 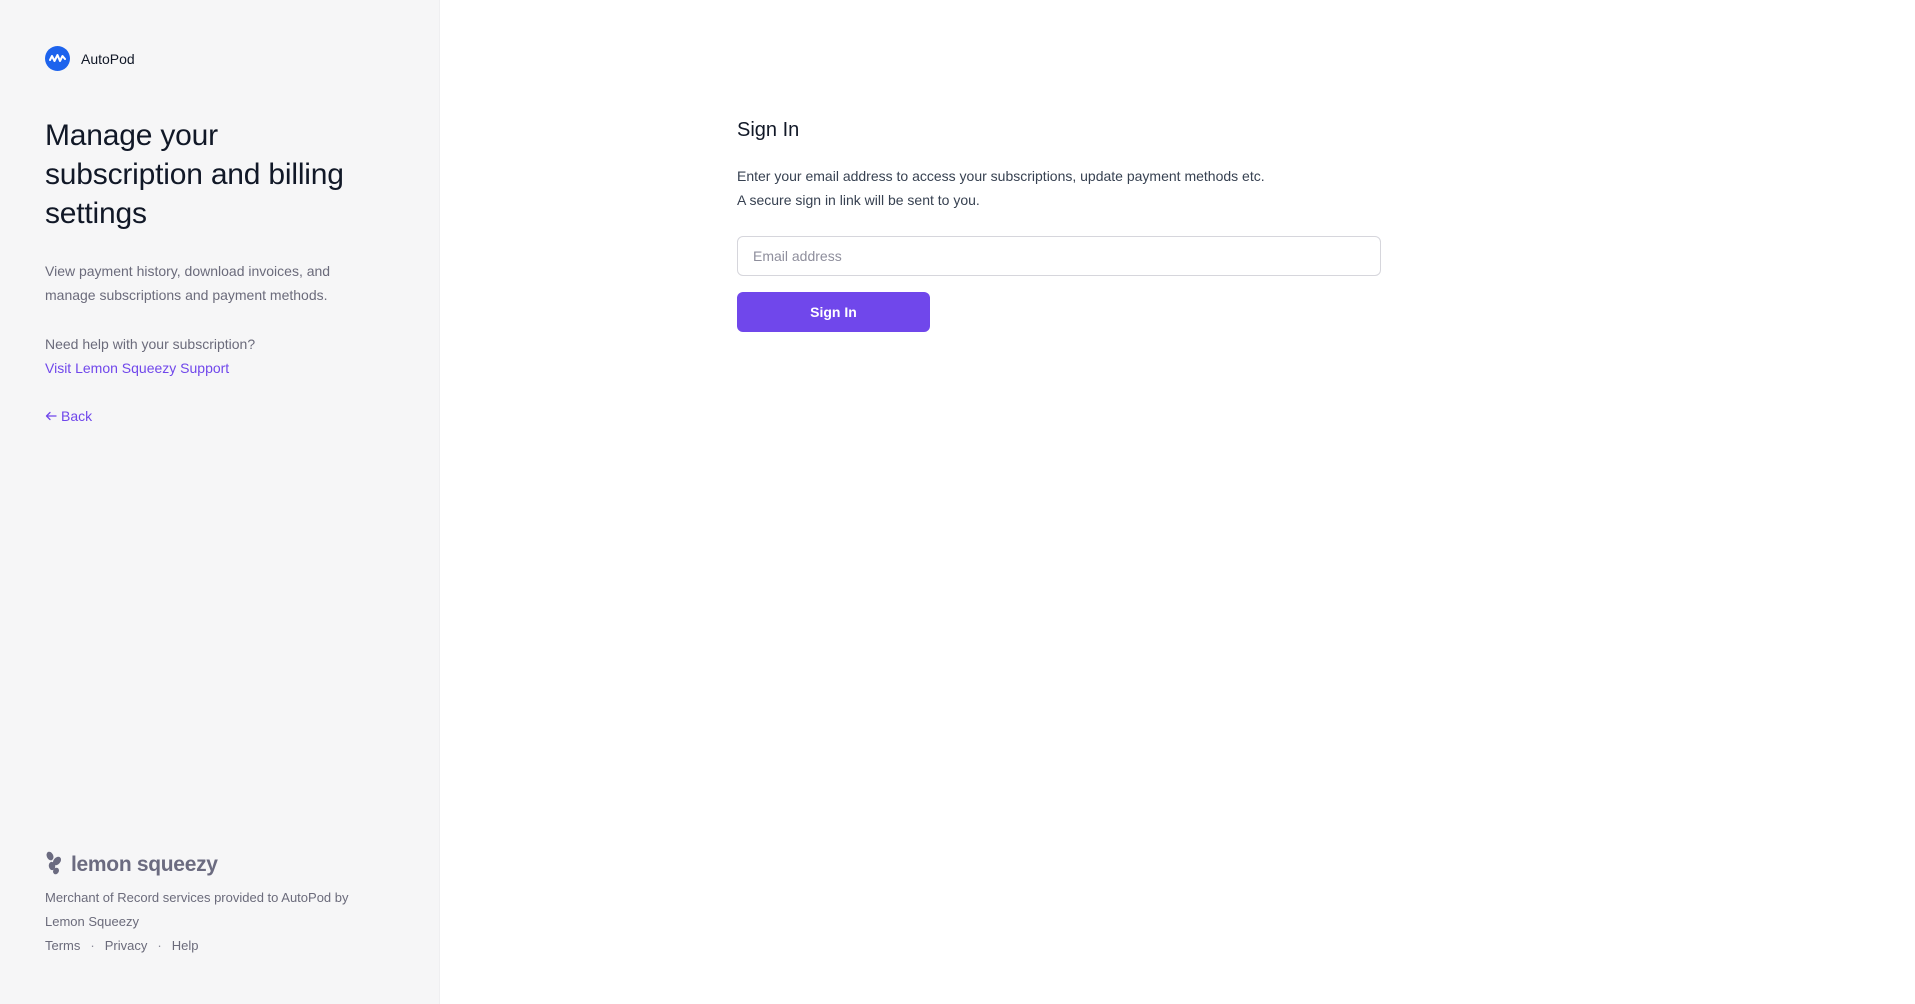 I want to click on brand: AutoPod, so click(x=90, y=58).